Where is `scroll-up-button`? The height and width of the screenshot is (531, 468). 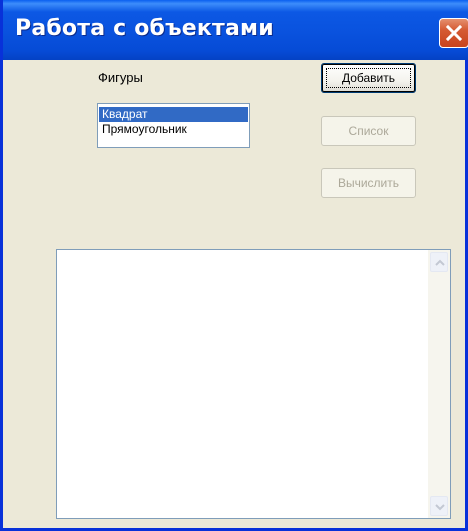
scroll-up-button is located at coordinates (439, 262).